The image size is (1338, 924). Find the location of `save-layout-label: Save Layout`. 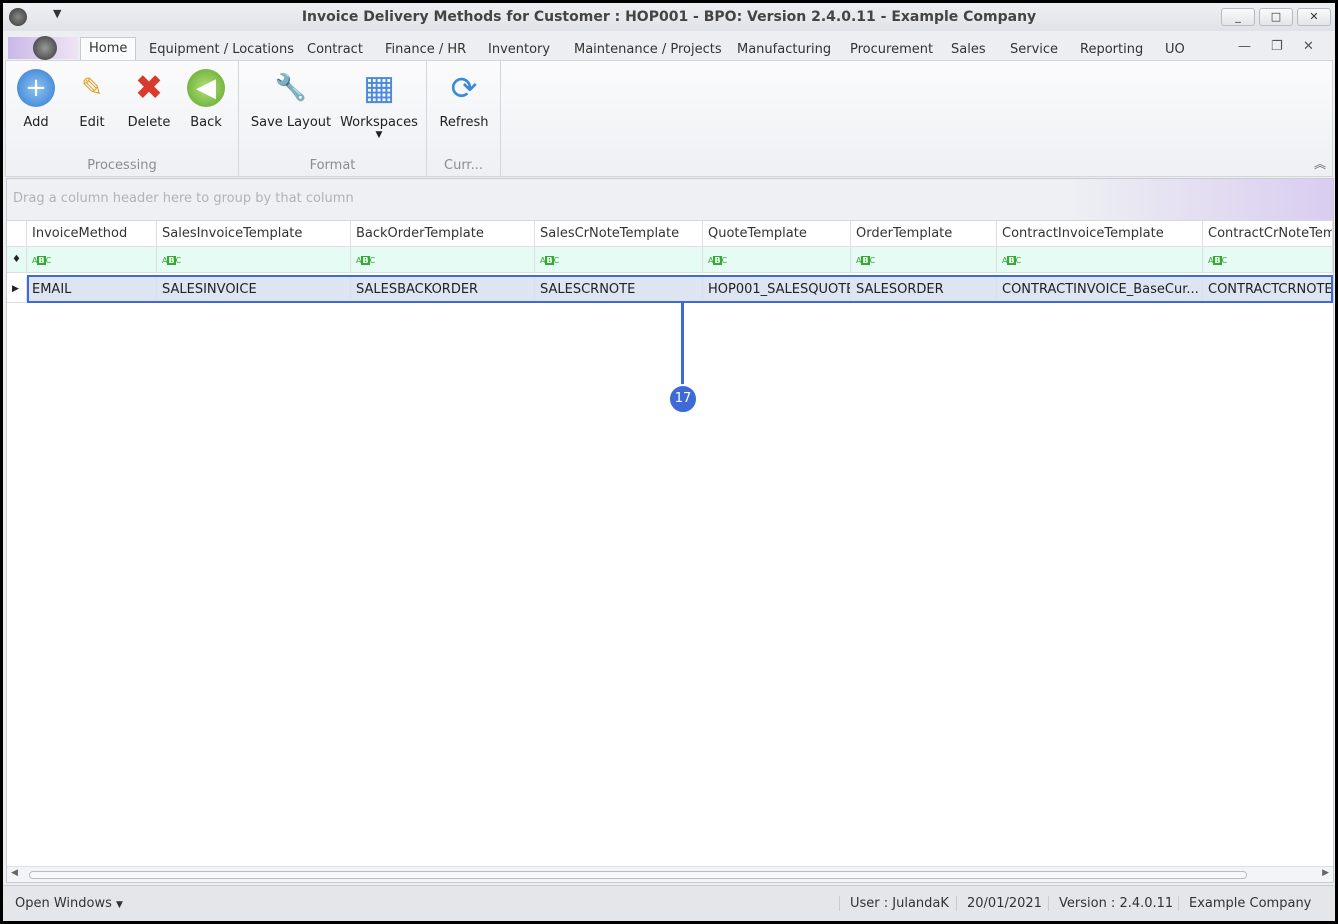

save-layout-label: Save Layout is located at coordinates (291, 122).